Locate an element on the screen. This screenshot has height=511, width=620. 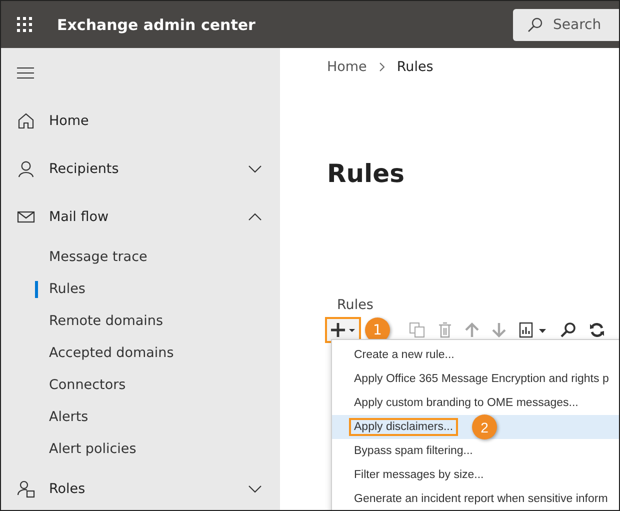
step-badge: 2 is located at coordinates (484, 427).